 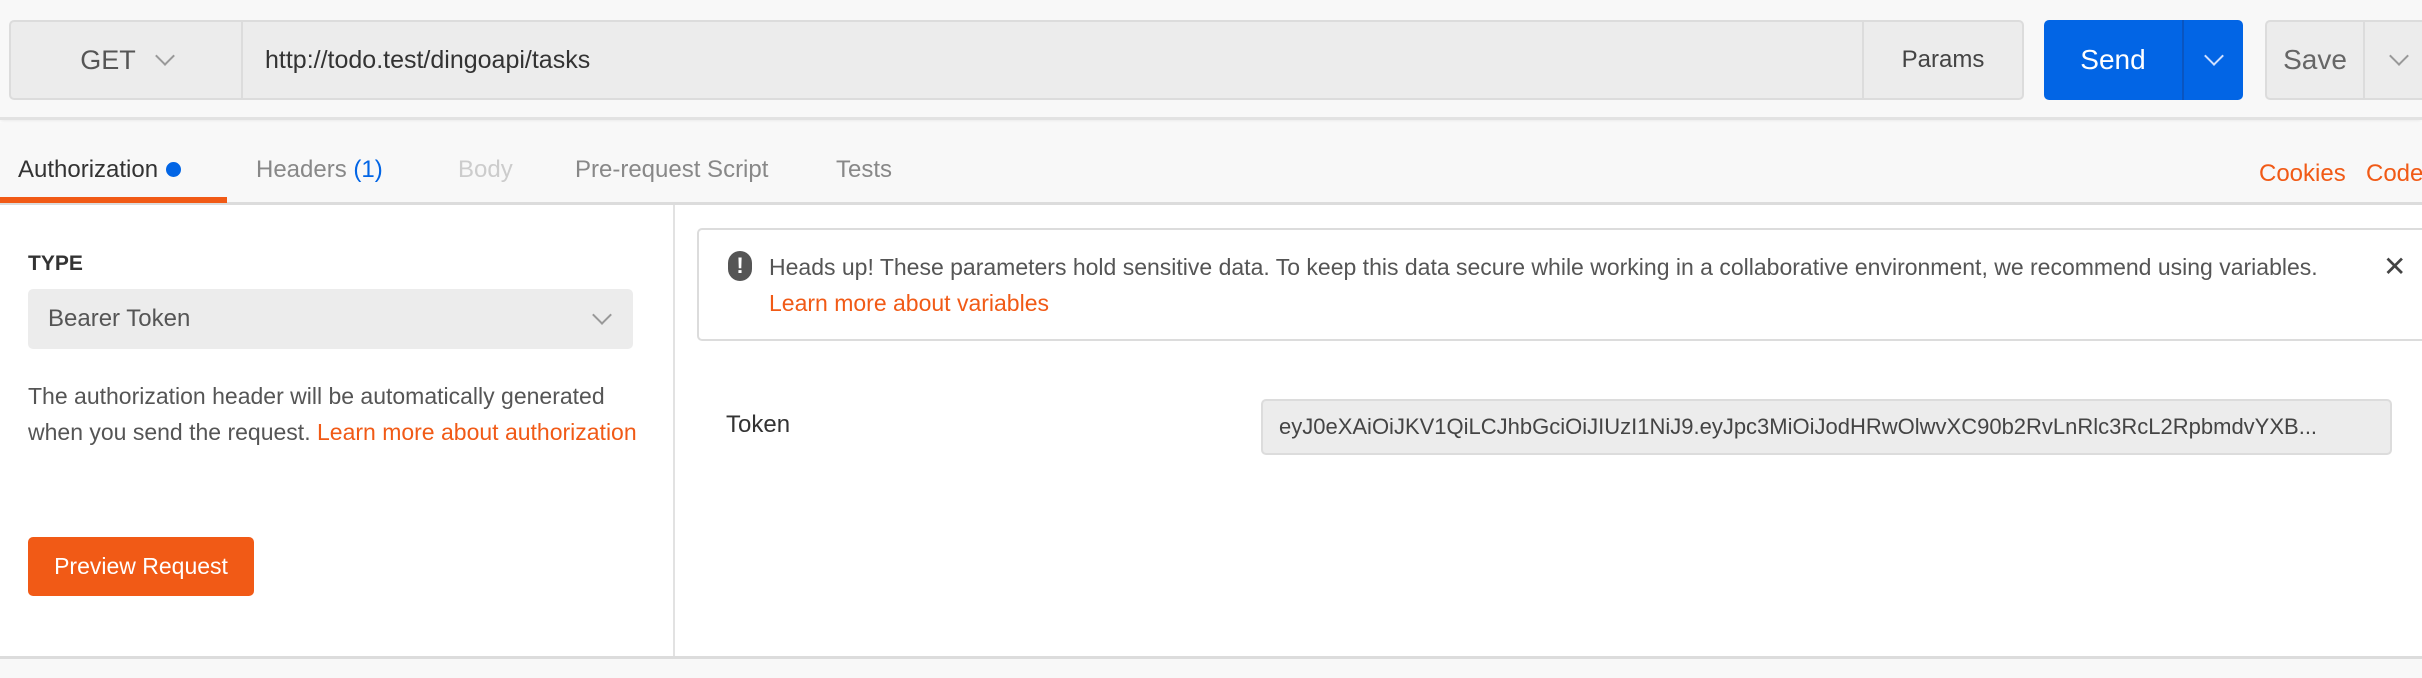 I want to click on save-button-group: Save, so click(x=2343, y=60).